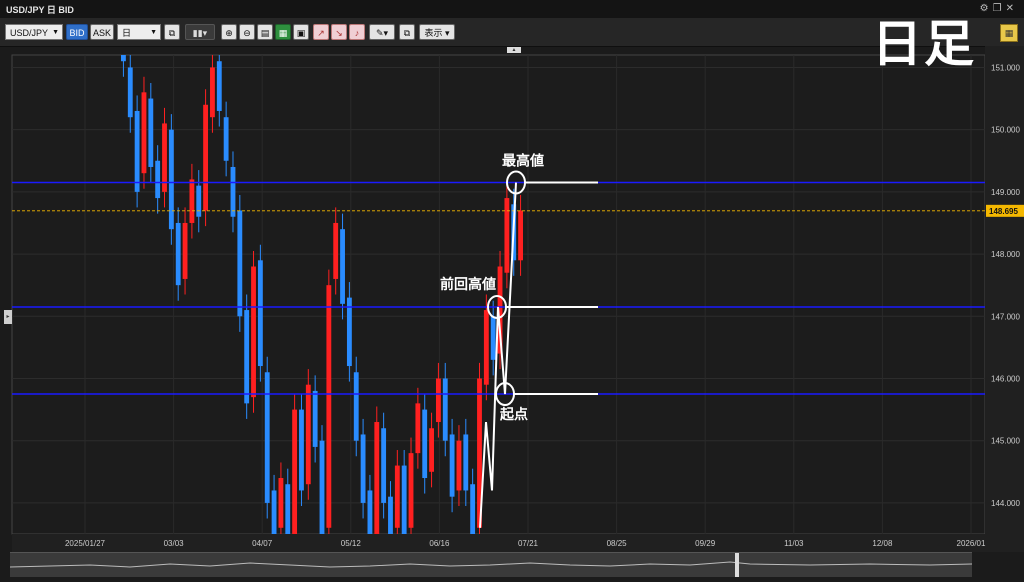 The image size is (1024, 582). I want to click on timeframe-select: 日 ▼, so click(139, 32).